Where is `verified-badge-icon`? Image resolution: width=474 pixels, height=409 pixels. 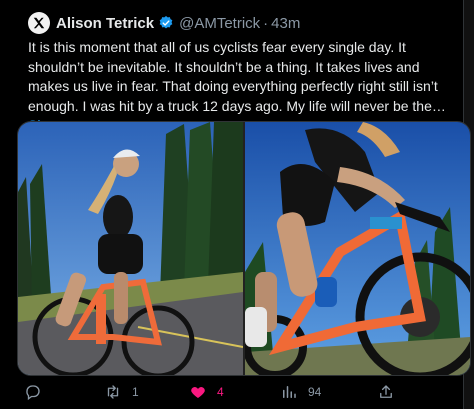 verified-badge-icon is located at coordinates (166, 22).